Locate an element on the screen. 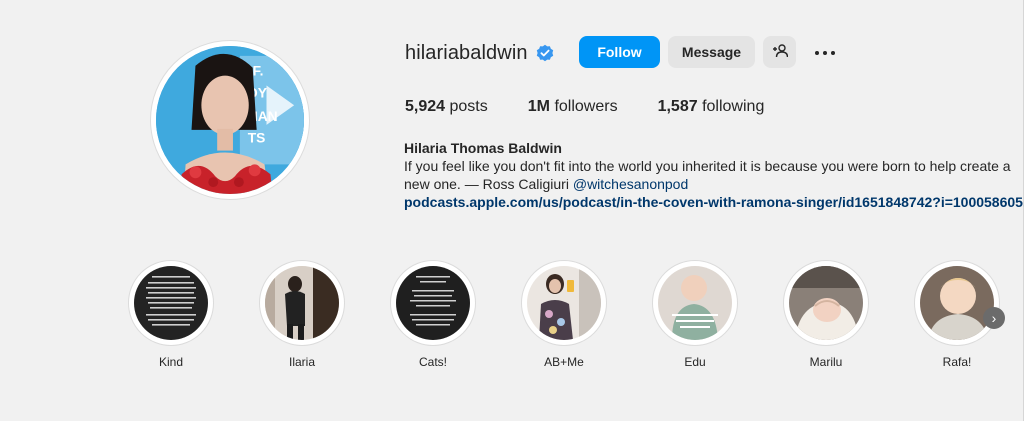  highlight-item: Marilu is located at coordinates (826, 314).